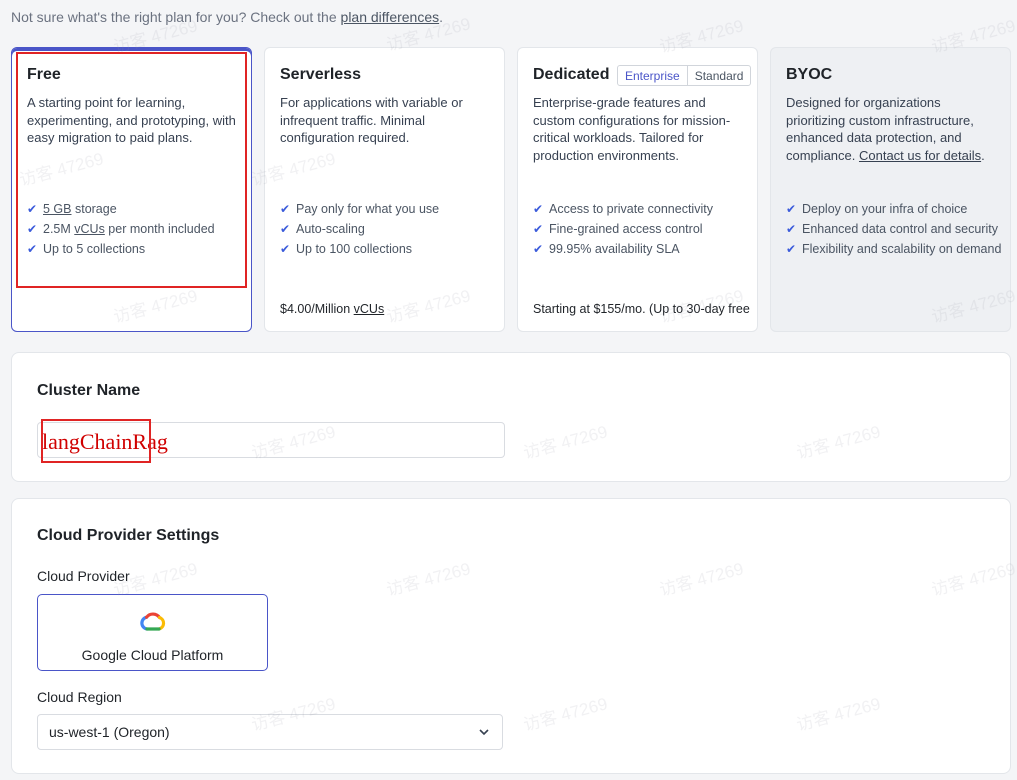 This screenshot has width=1017, height=780. I want to click on feature-item: ✔ 99.95% availability SLA, so click(606, 249).